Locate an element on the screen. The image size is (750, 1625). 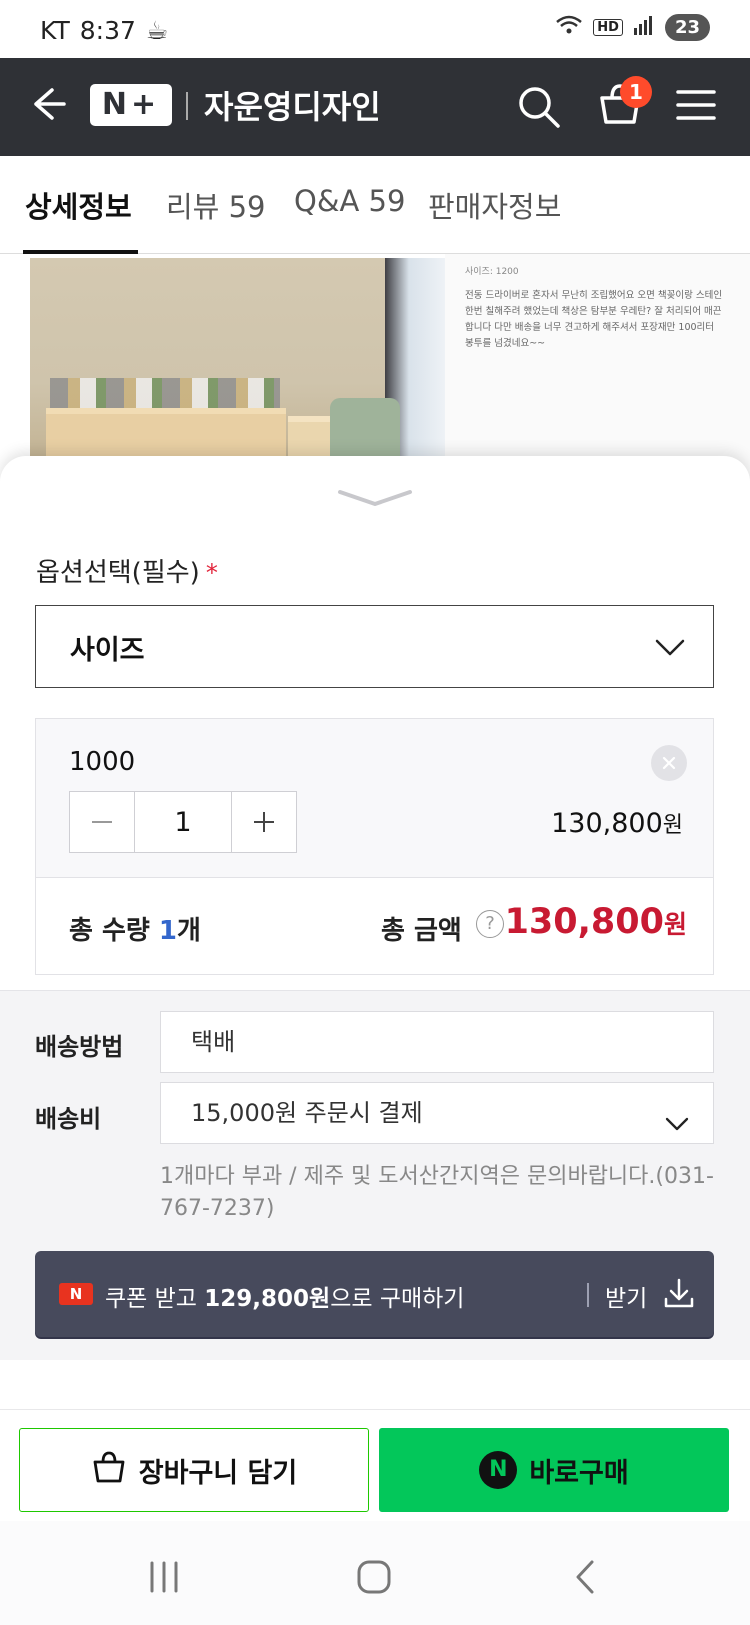
decrease-quantity-button is located at coordinates (102, 822).